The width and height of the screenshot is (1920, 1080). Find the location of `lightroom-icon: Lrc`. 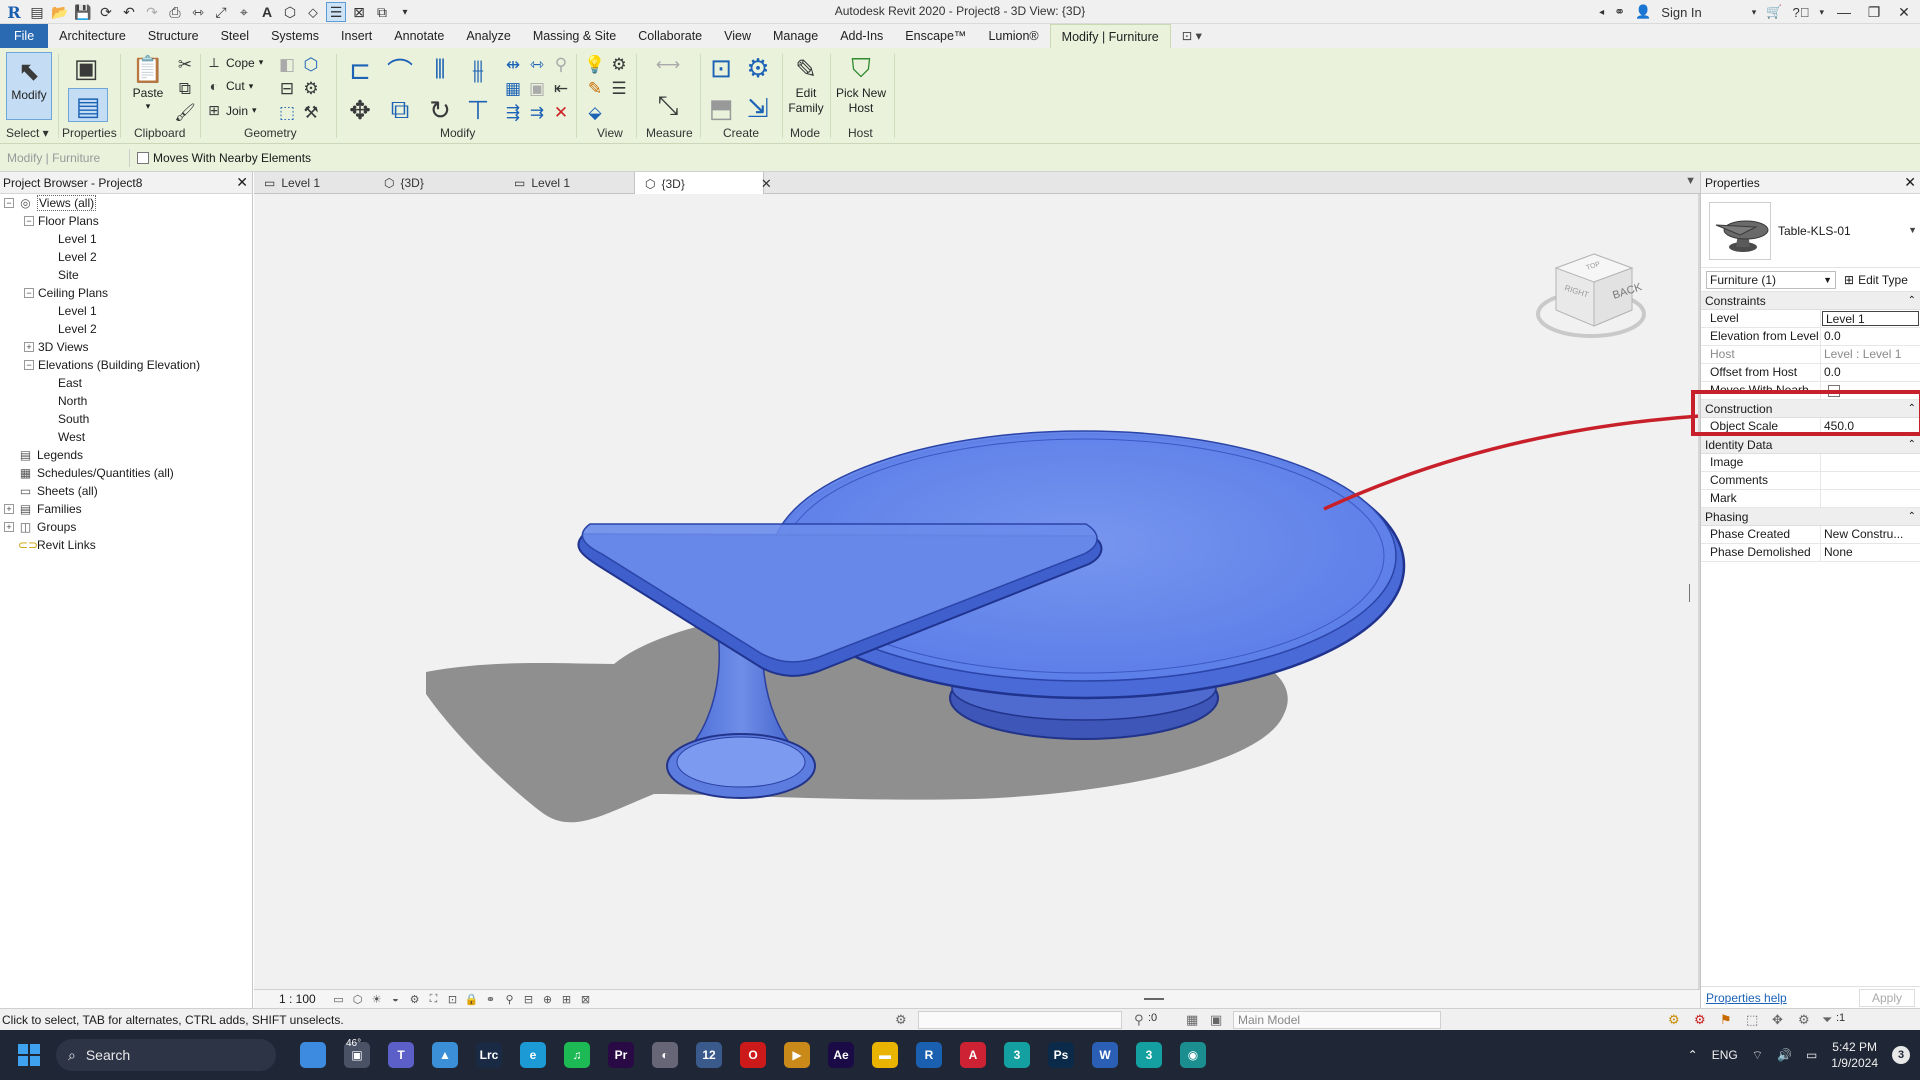

lightroom-icon: Lrc is located at coordinates (489, 1055).